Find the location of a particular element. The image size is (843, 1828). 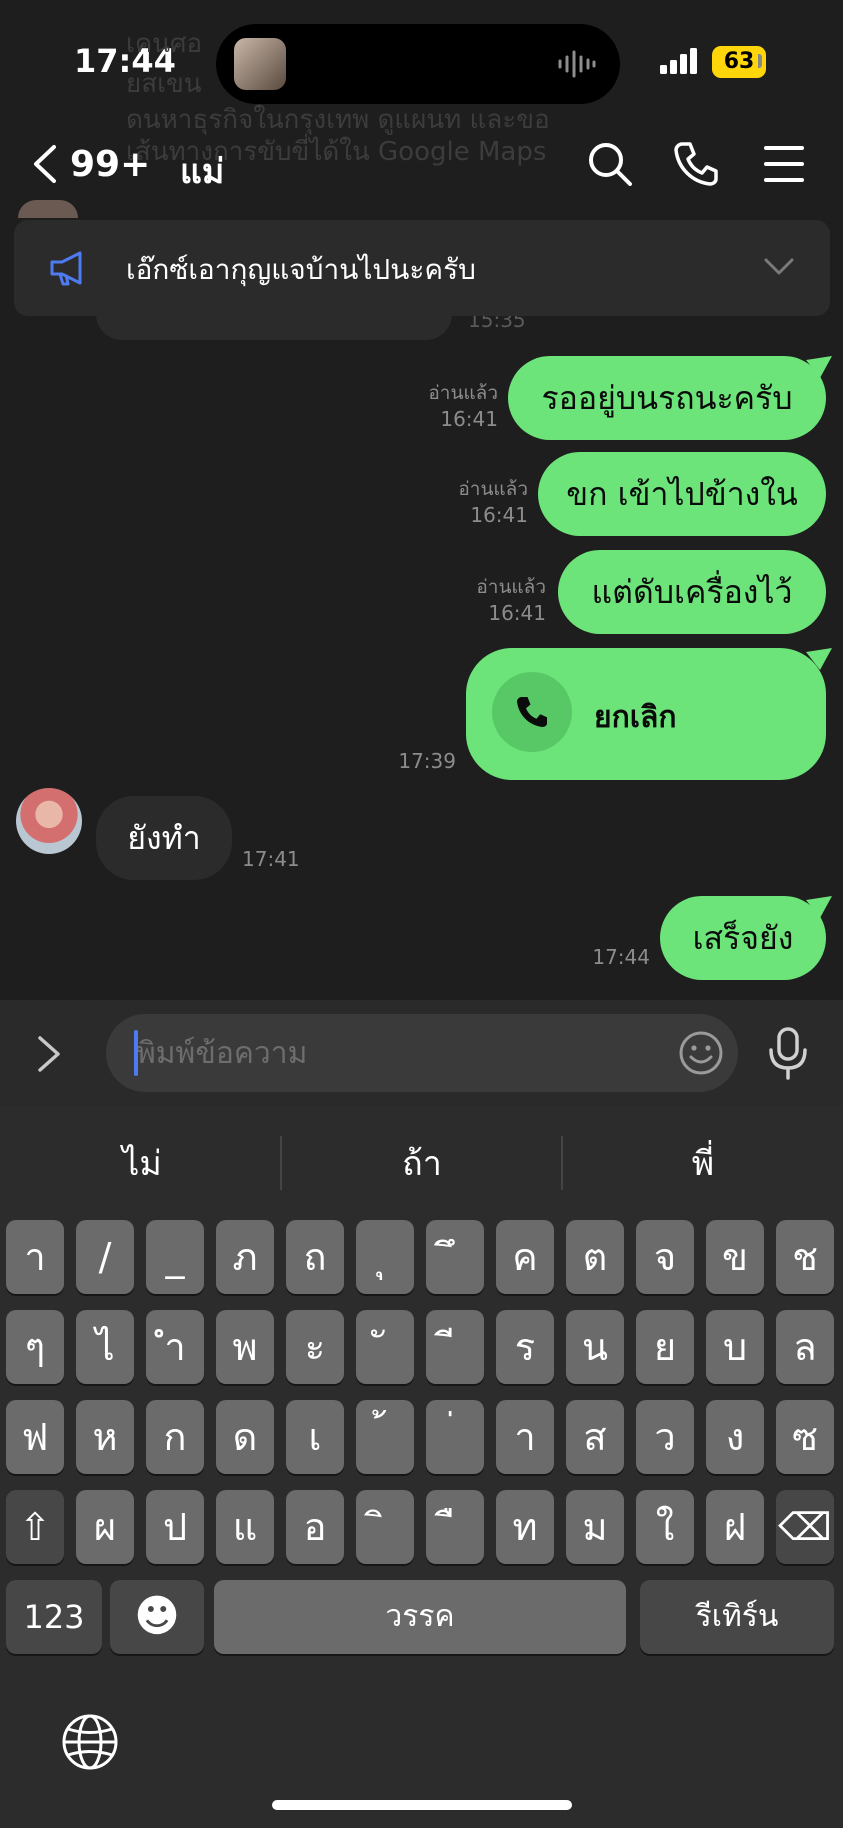

suggestion-item: พี่ is located at coordinates (703, 1163).